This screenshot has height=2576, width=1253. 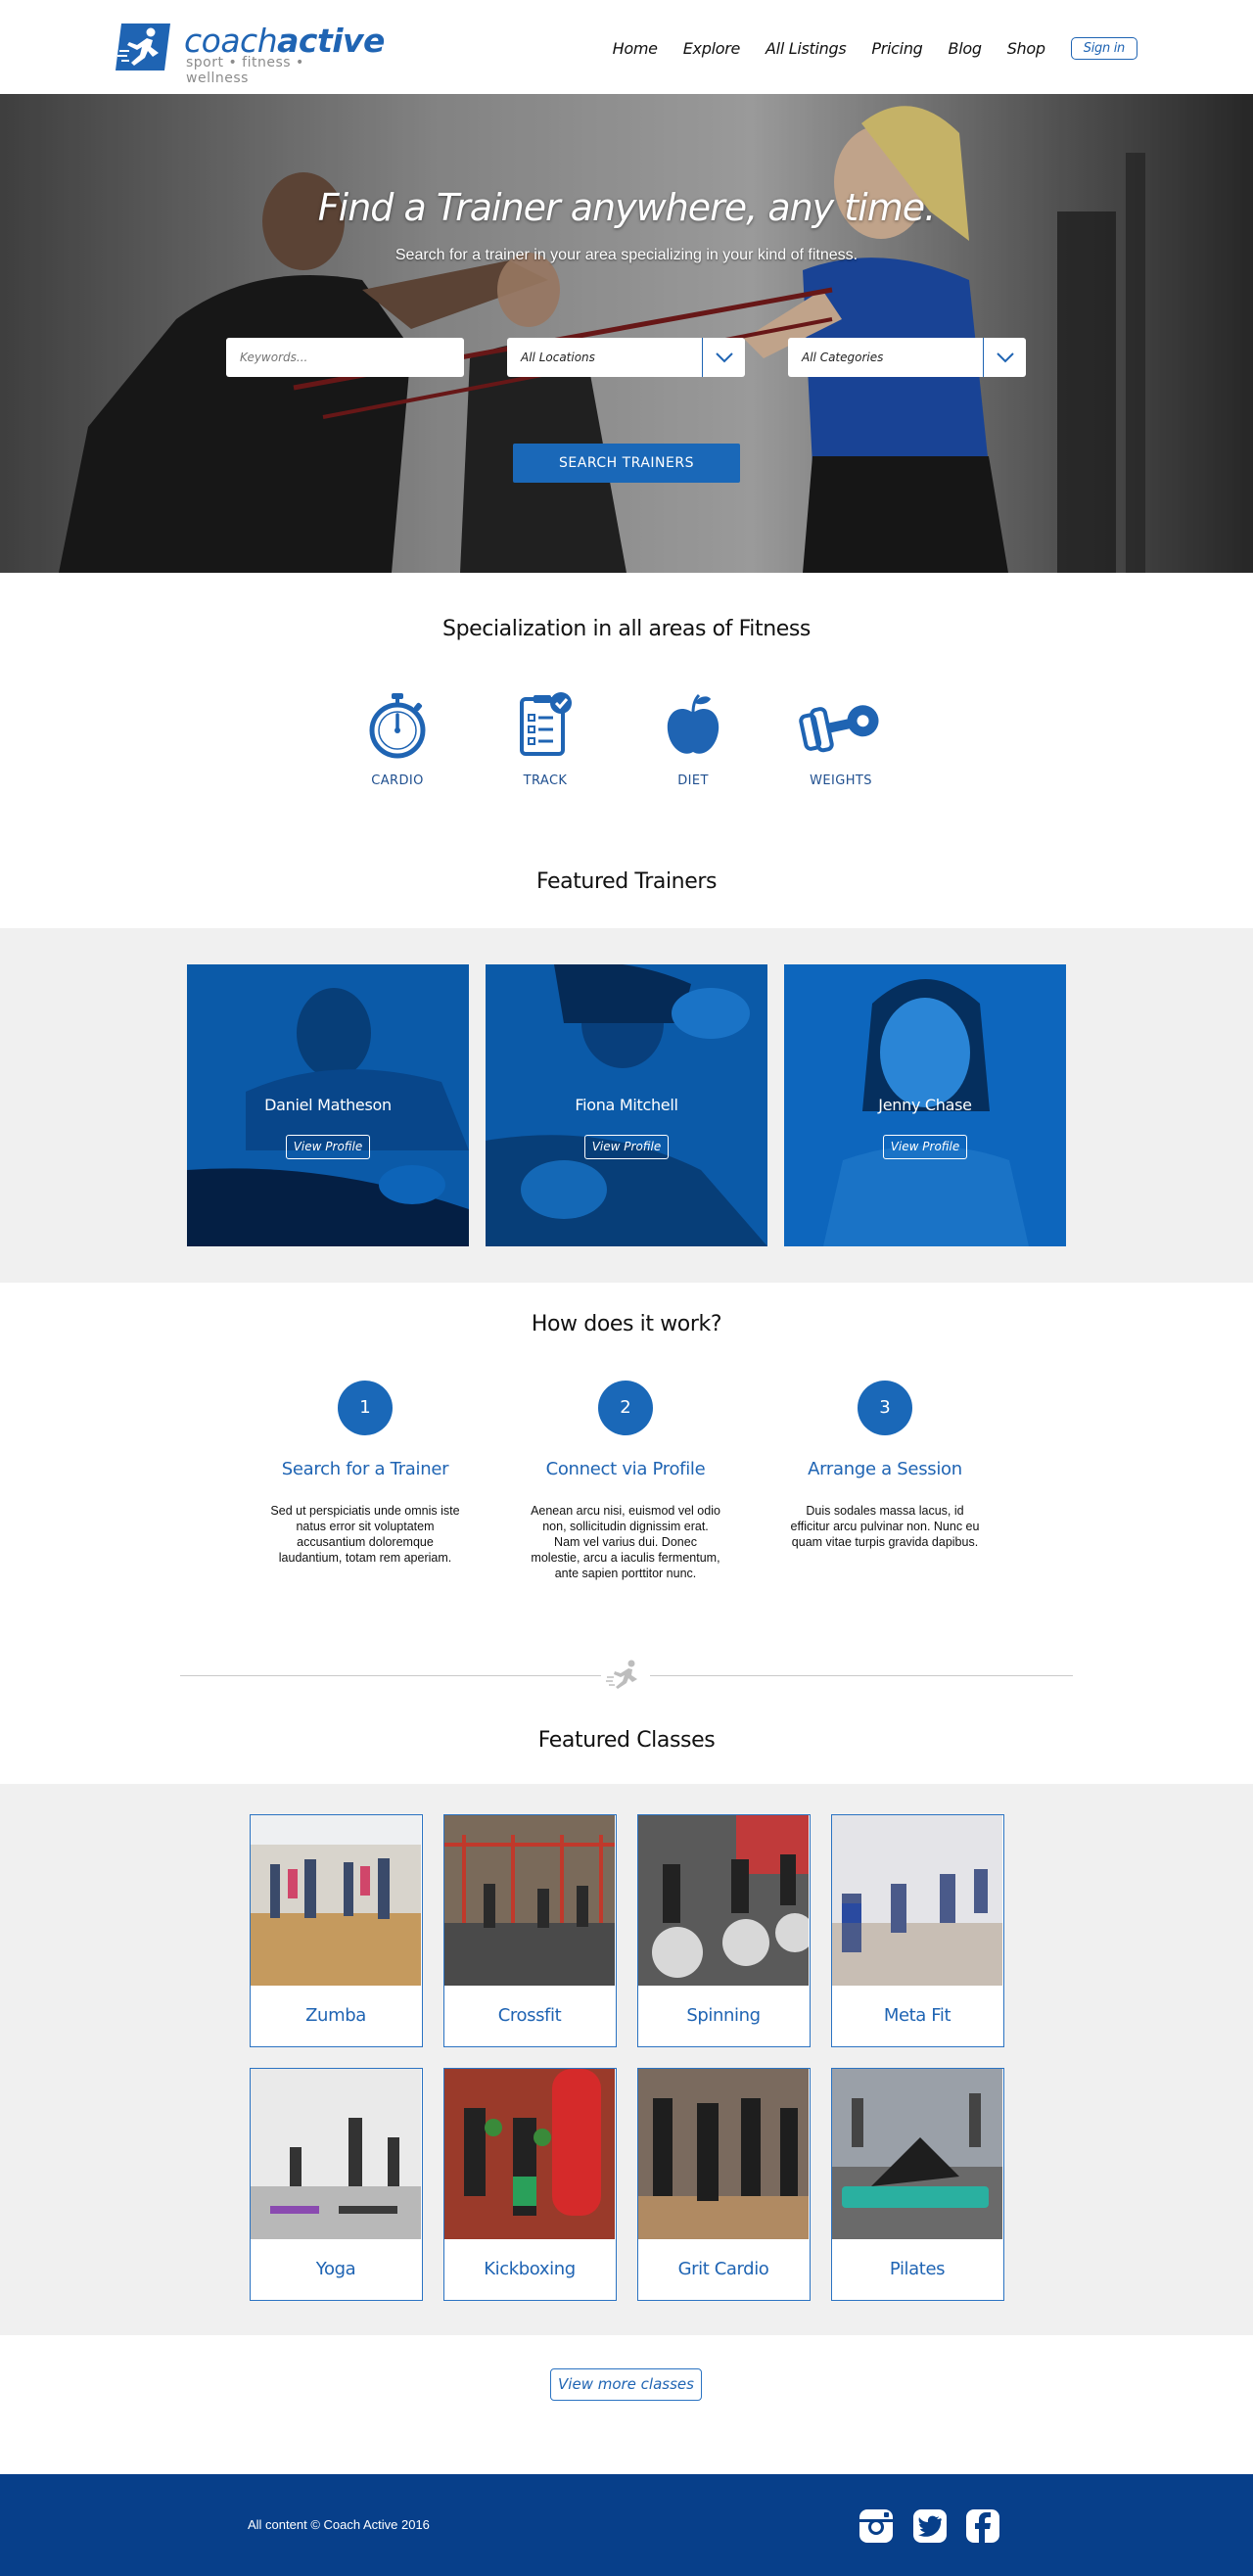 What do you see at coordinates (626, 1324) in the screenshot?
I see `how-it-works-title: How does it work?` at bounding box center [626, 1324].